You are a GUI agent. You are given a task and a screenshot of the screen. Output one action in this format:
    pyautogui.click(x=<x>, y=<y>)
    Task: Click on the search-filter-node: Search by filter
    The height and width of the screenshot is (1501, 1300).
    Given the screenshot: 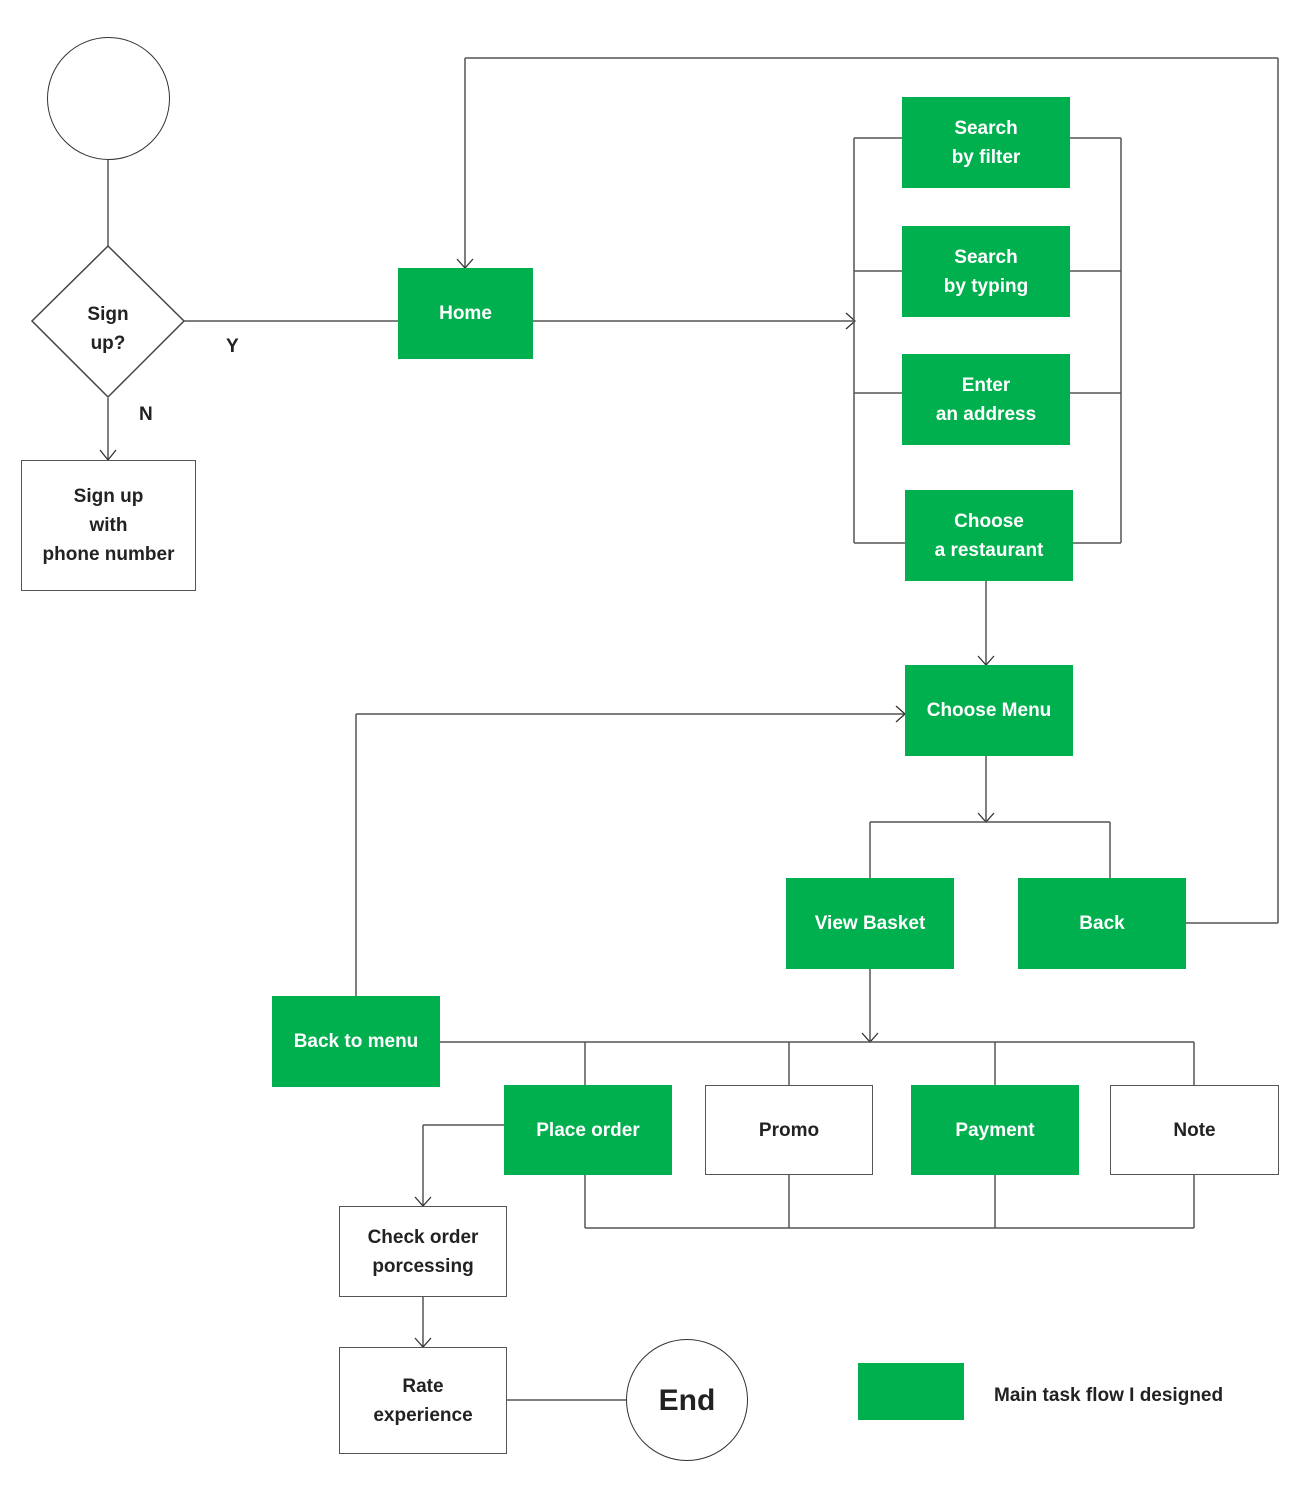 What is the action you would take?
    pyautogui.click(x=986, y=142)
    